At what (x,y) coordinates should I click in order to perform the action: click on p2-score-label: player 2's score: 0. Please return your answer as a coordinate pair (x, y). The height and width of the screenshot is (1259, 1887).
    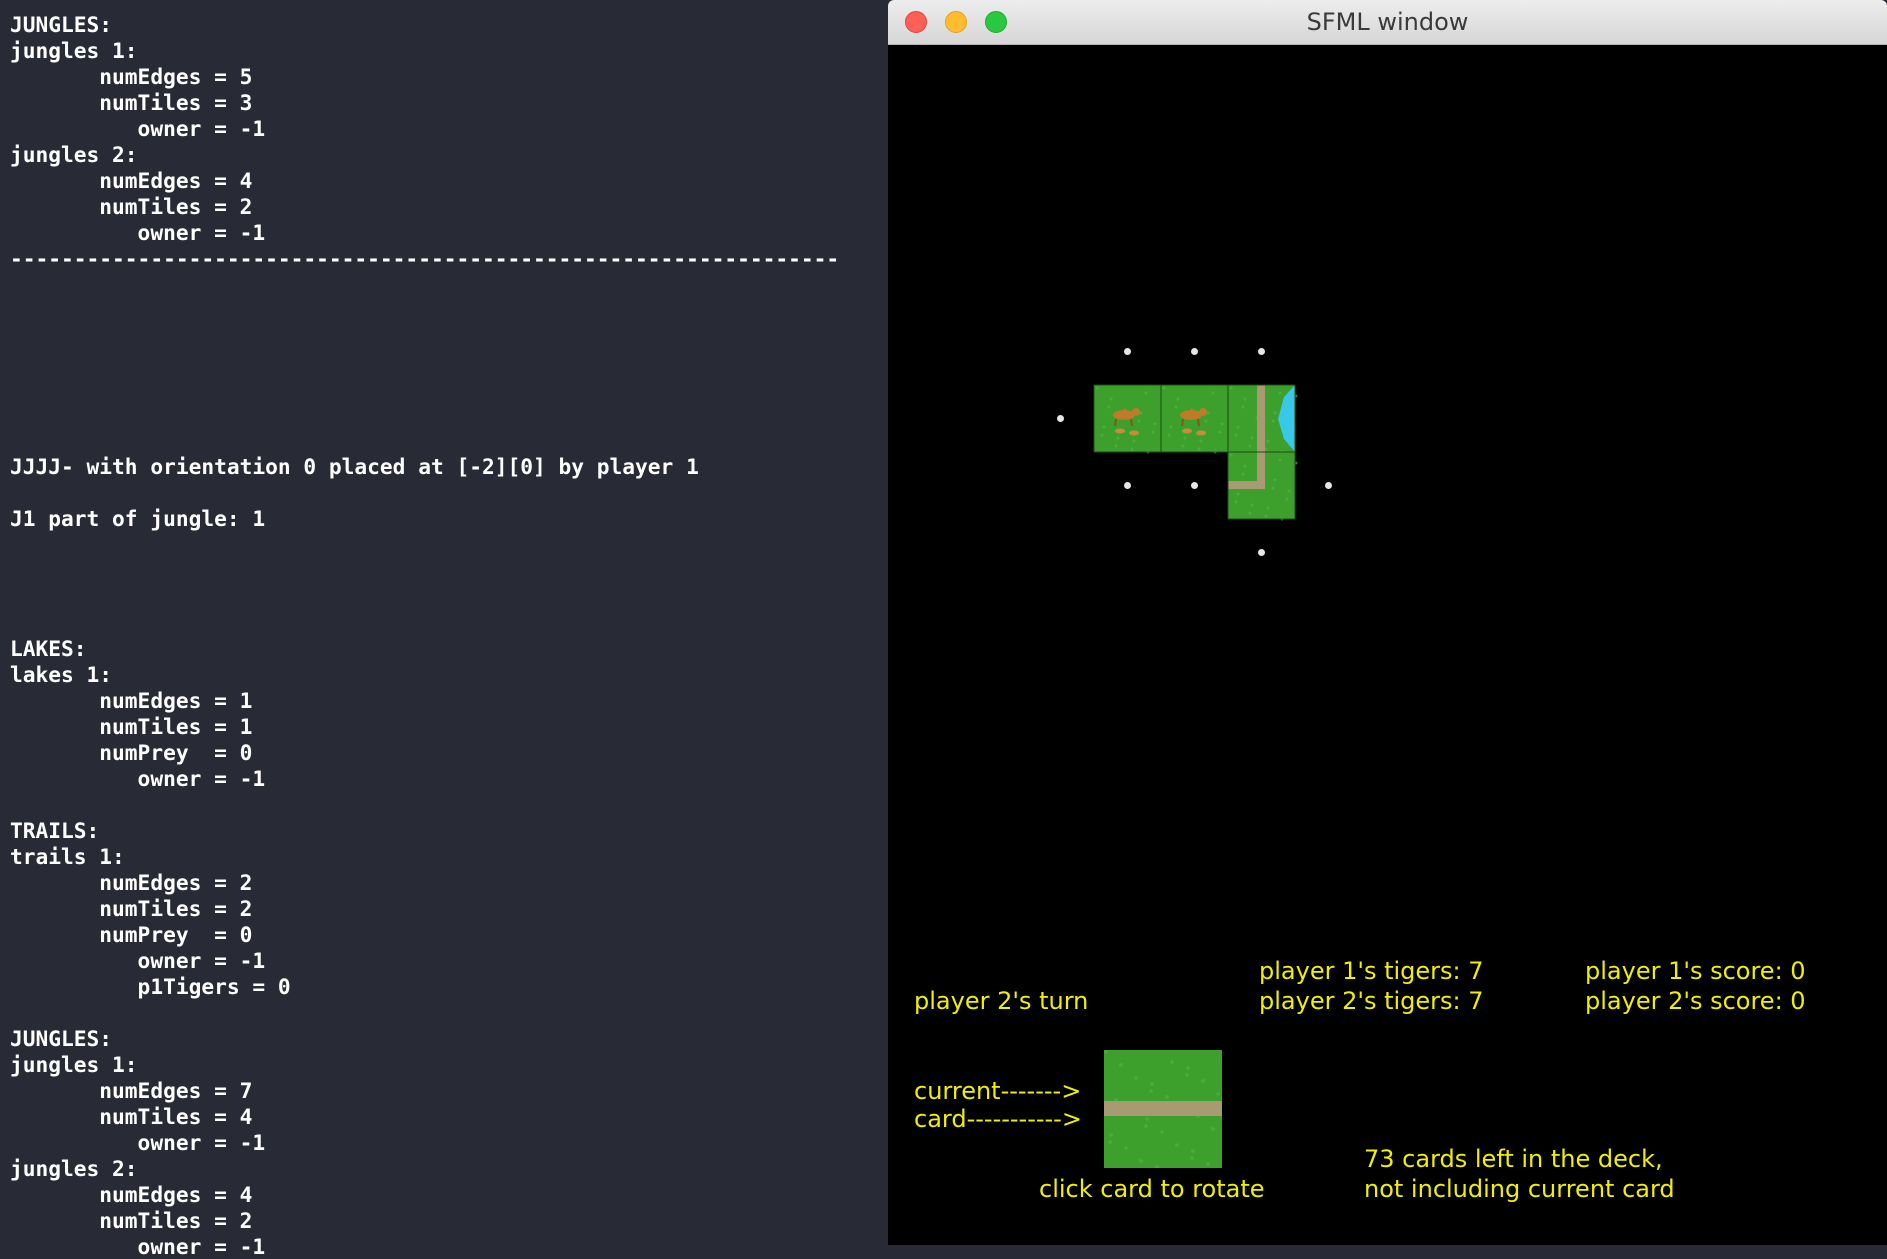
    Looking at the image, I should click on (1695, 1001).